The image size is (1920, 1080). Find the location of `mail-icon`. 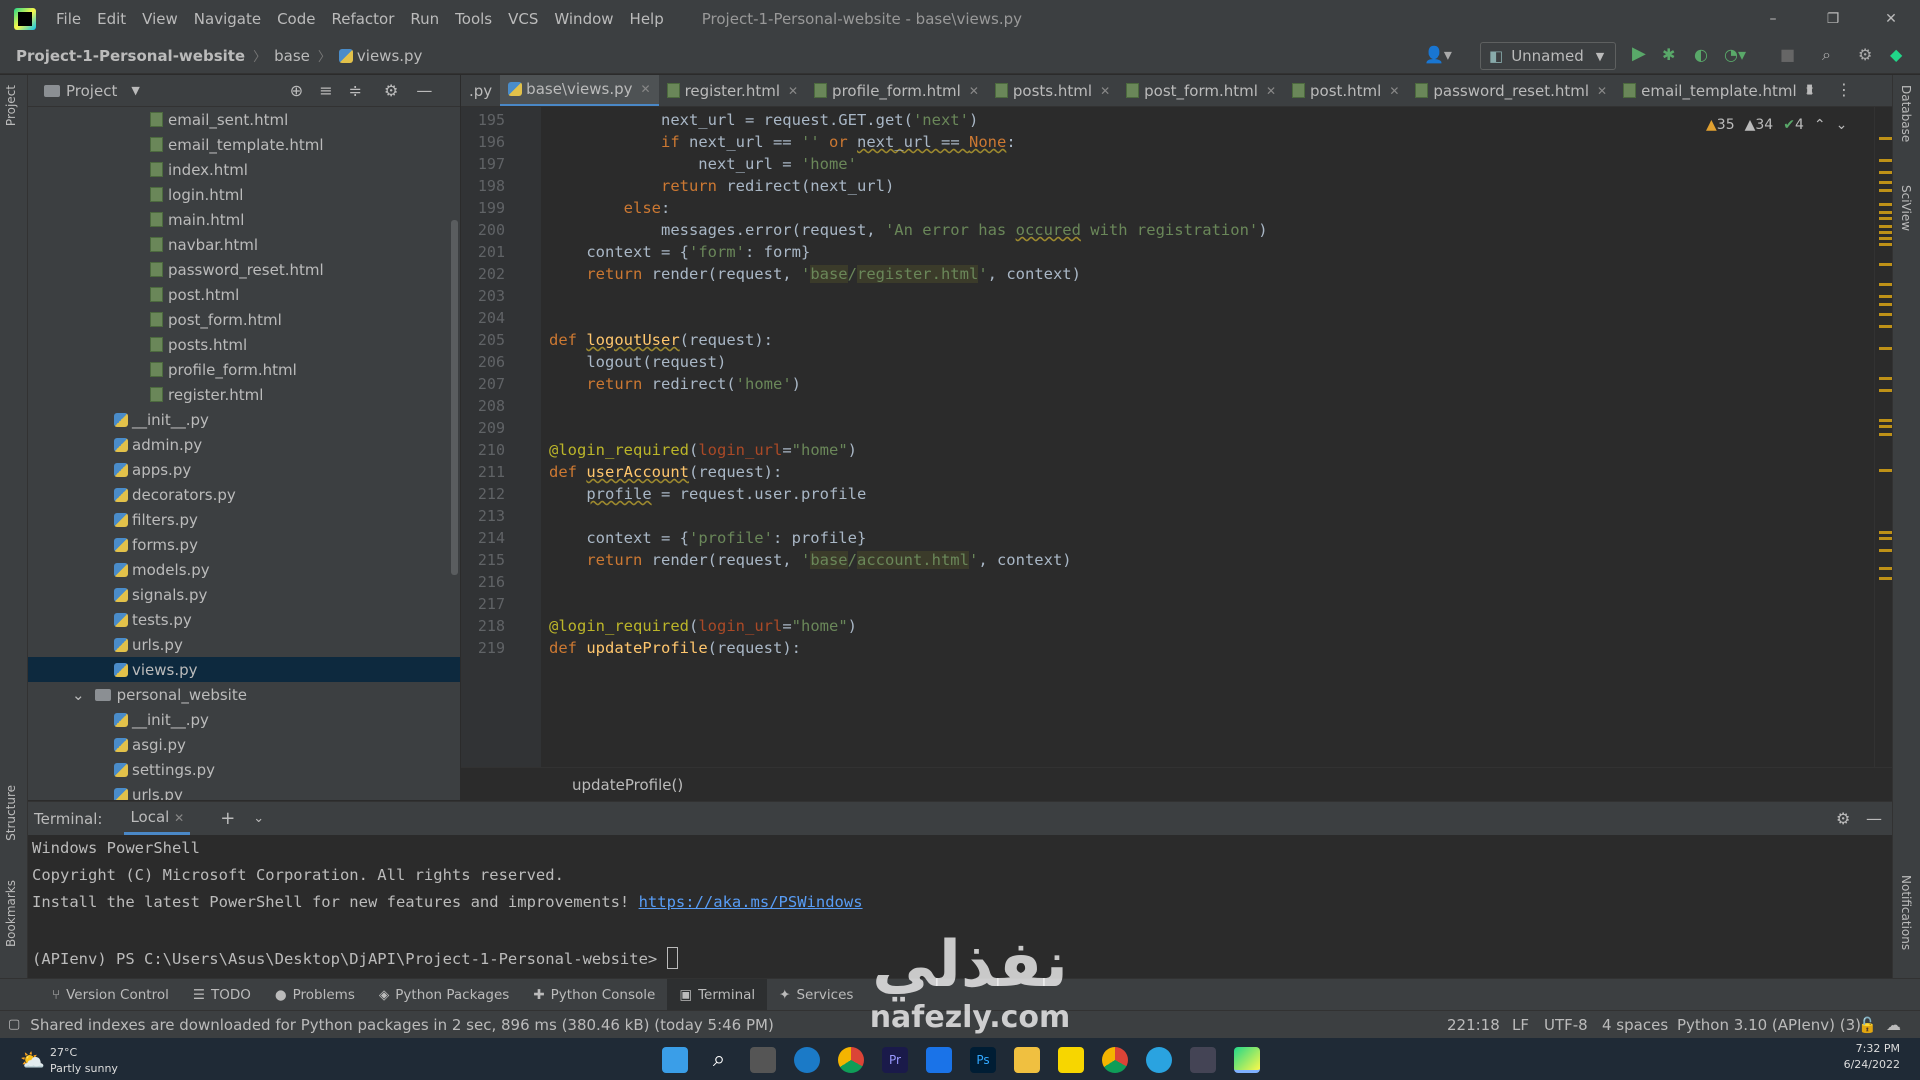

mail-icon is located at coordinates (939, 1060).